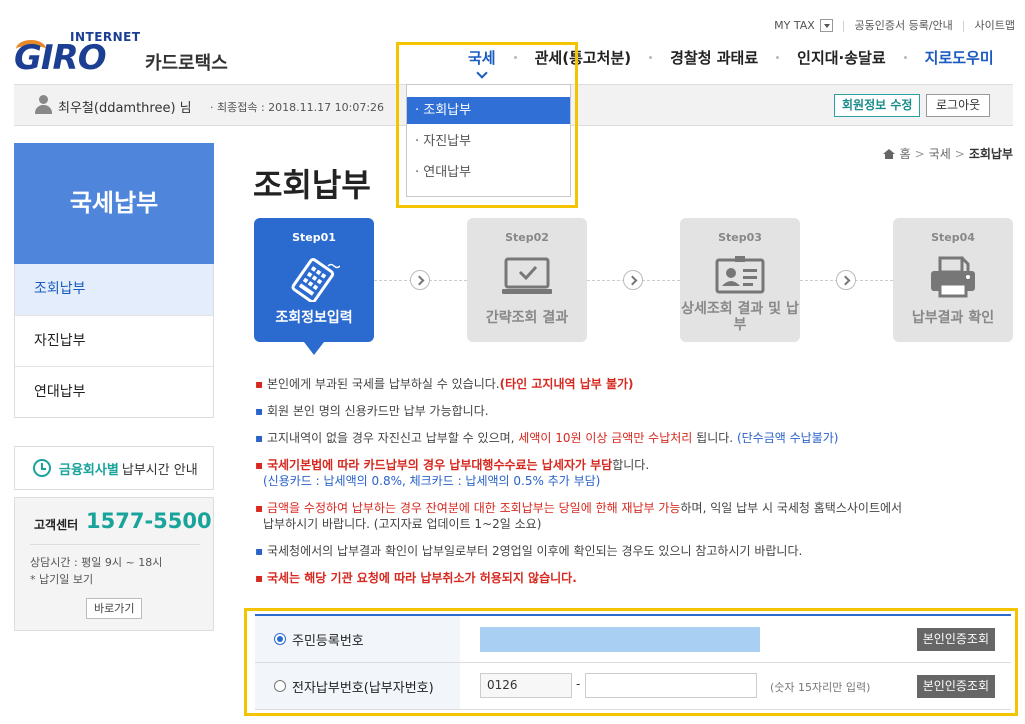 The height and width of the screenshot is (724, 1025). Describe the element at coordinates (96, 562) in the screenshot. I see `cs-hours: 상담시간 : 평일 9시 ~ 18시` at that location.